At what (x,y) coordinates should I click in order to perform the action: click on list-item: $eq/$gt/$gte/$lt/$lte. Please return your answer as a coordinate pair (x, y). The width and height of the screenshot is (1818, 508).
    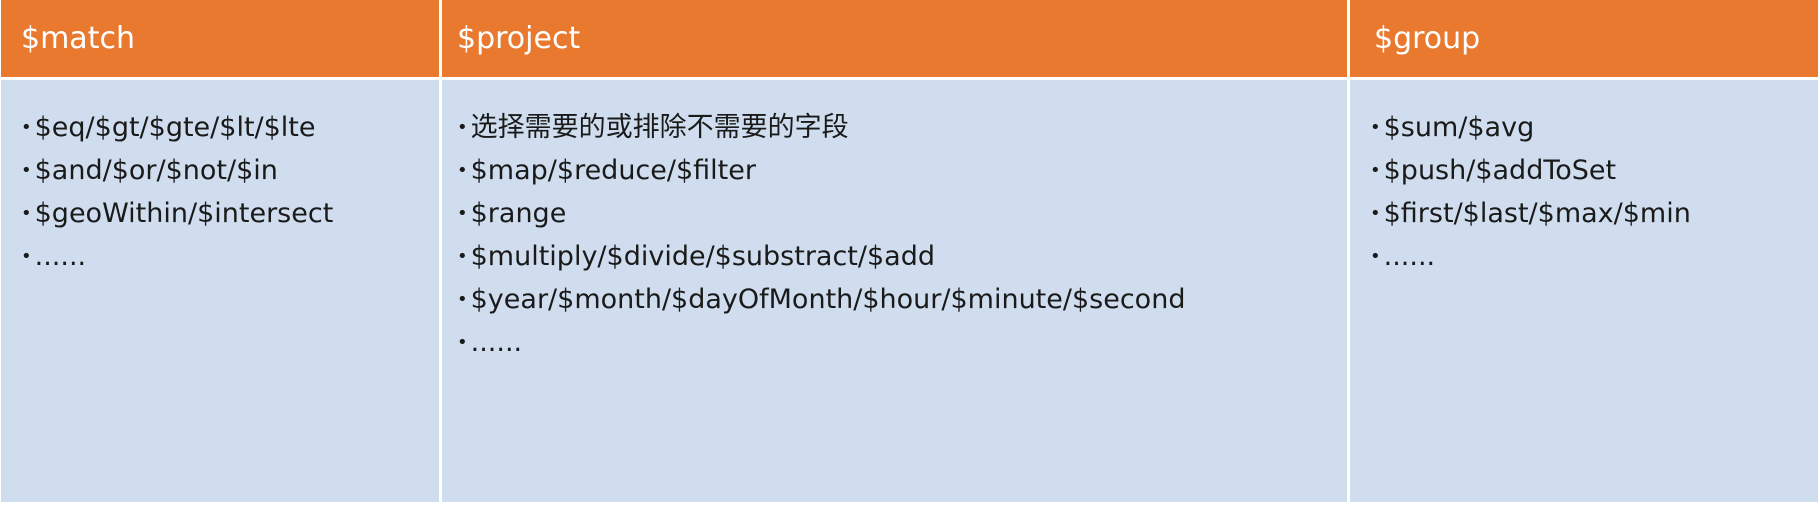
    Looking at the image, I should click on (230, 127).